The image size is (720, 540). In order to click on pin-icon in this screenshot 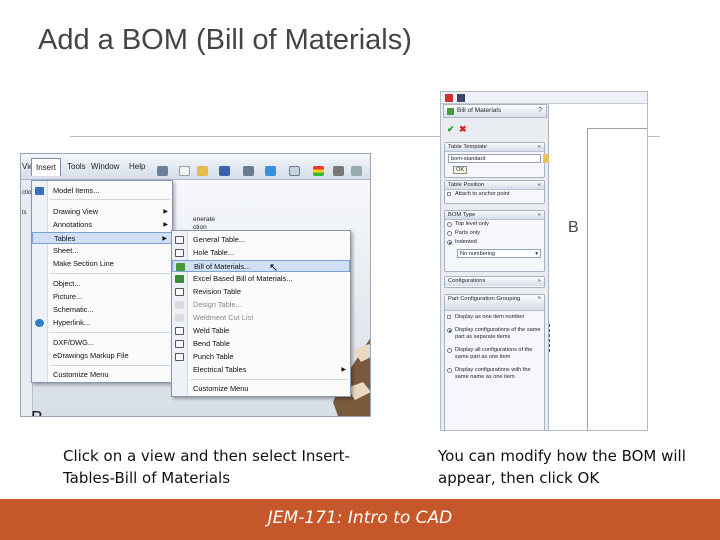, I will do `click(162, 171)`.